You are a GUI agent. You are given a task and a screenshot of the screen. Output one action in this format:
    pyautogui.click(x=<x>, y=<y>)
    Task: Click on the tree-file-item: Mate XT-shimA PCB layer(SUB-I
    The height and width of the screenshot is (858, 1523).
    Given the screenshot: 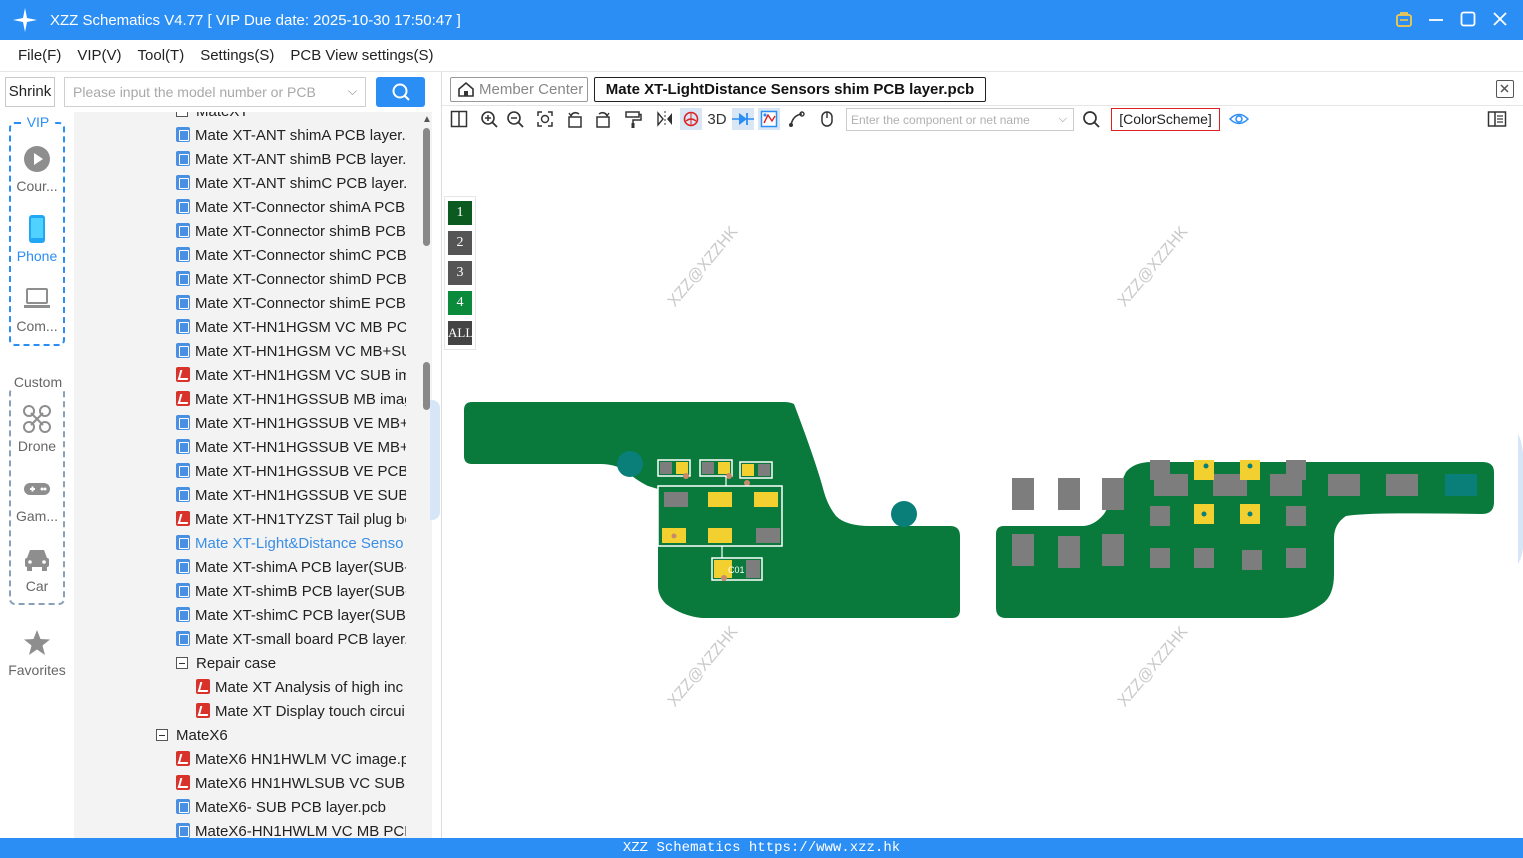 What is the action you would take?
    pyautogui.click(x=291, y=568)
    